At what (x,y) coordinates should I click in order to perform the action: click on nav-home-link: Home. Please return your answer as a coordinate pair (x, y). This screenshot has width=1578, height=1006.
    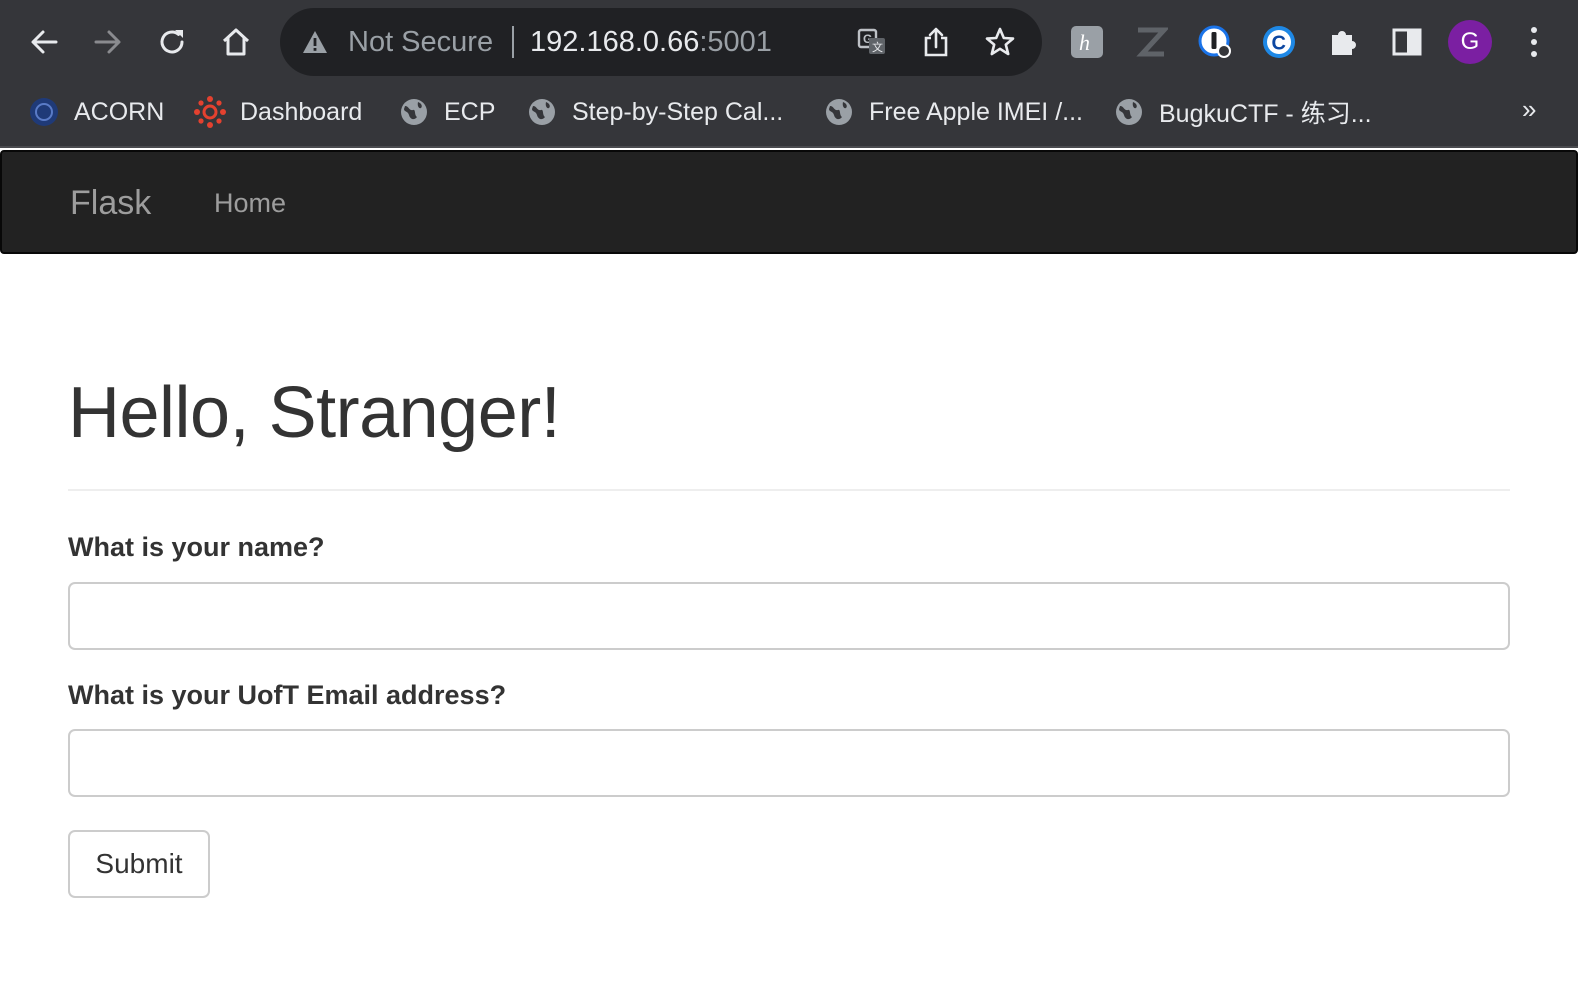
    Looking at the image, I should click on (250, 203).